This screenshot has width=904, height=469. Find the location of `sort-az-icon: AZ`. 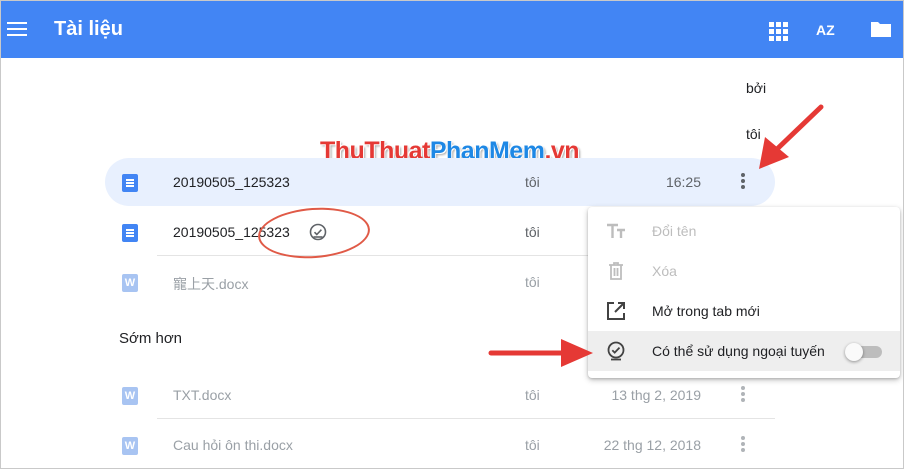

sort-az-icon: AZ is located at coordinates (828, 30).